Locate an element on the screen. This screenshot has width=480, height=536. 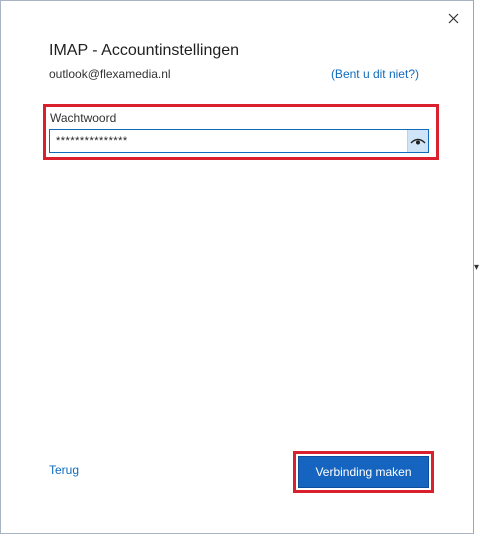
dialog-title: IMAP - Accountinstellingen is located at coordinates (144, 50).